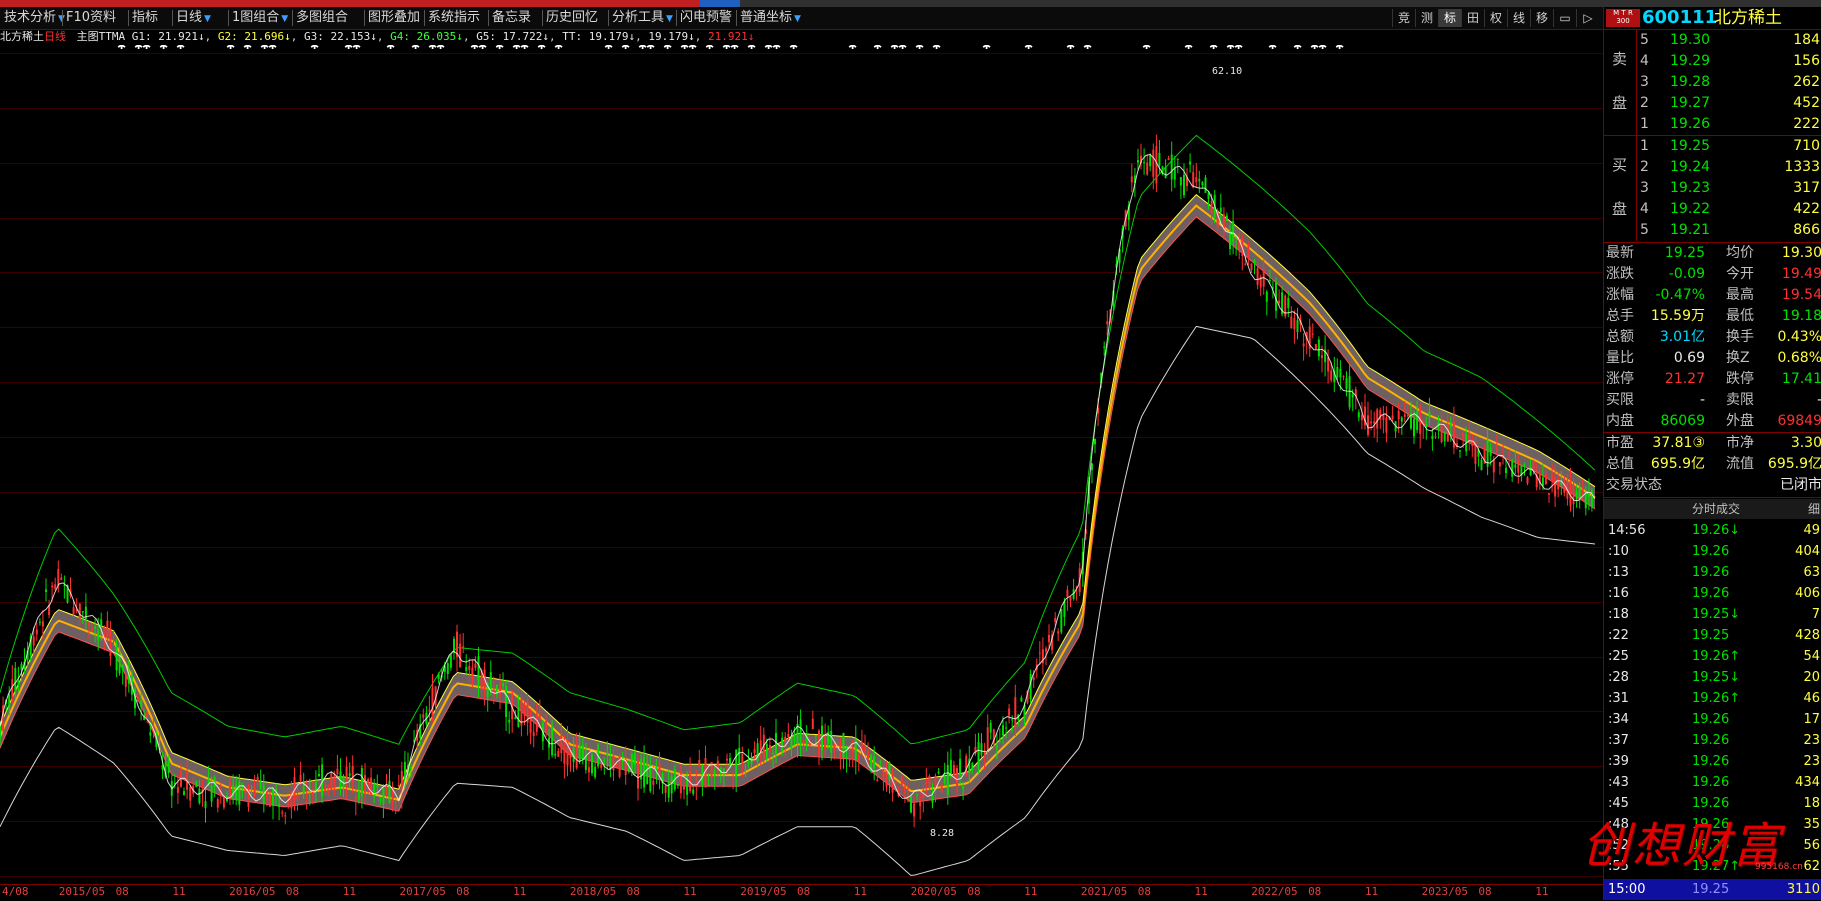 The height and width of the screenshot is (901, 1821). Describe the element at coordinates (1712, 740) in the screenshot. I see `tick-row: :37 19.26 23` at that location.